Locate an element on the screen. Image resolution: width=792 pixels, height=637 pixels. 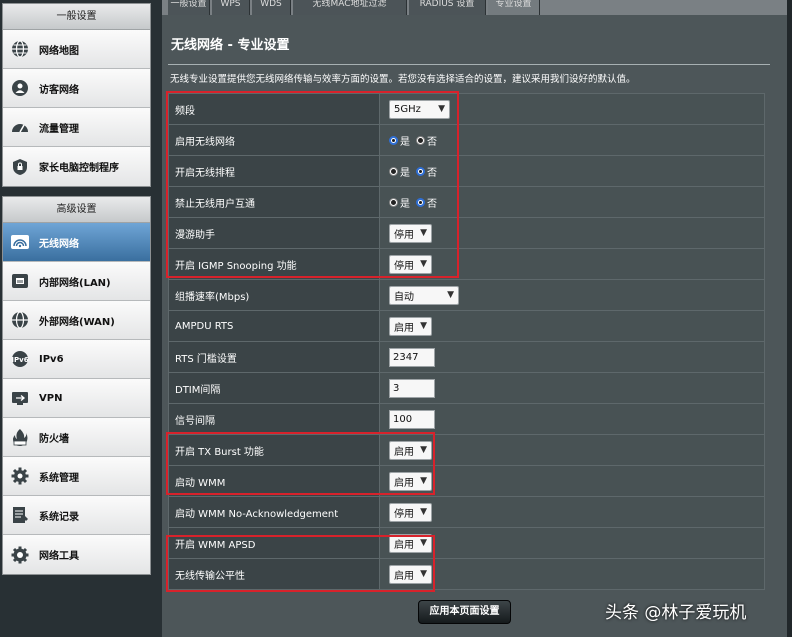
igmp-snooping-select: 停用 ▼ is located at coordinates (410, 264).